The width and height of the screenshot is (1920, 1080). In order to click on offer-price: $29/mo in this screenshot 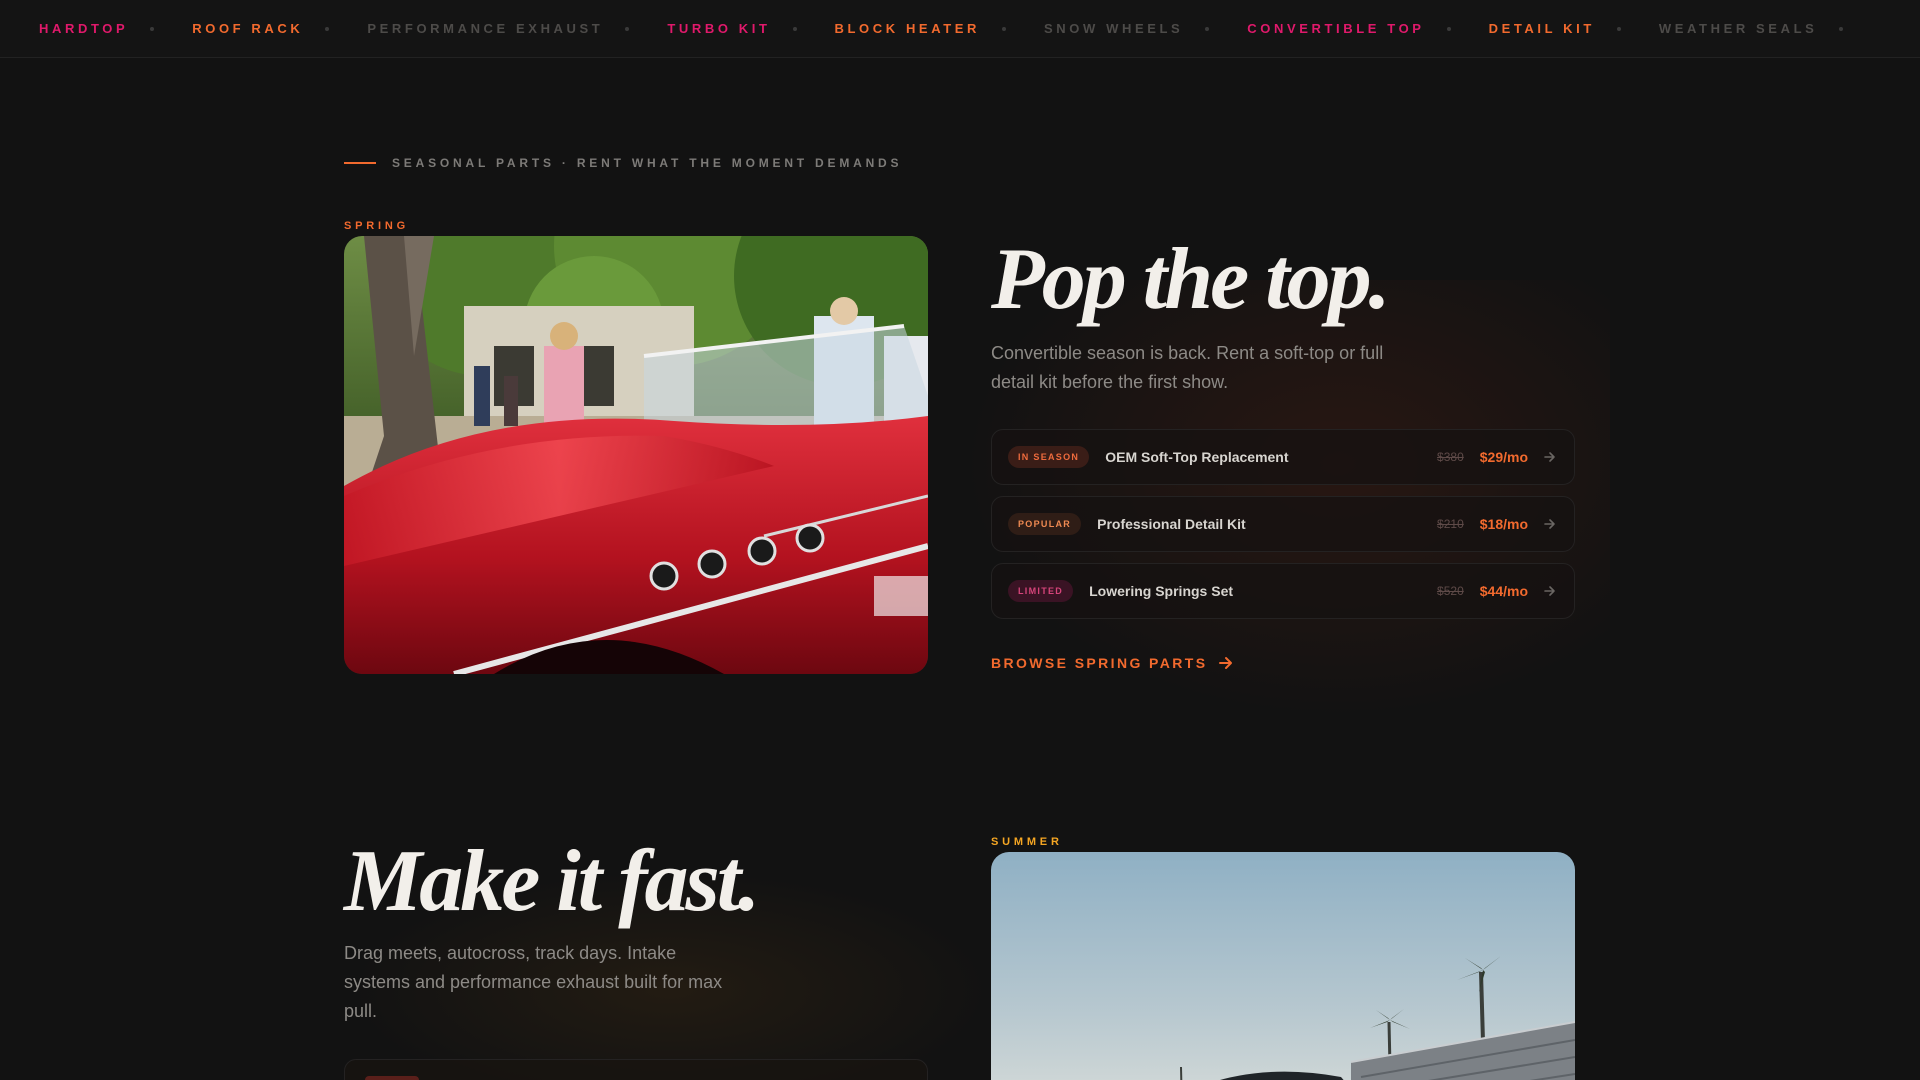, I will do `click(1503, 457)`.